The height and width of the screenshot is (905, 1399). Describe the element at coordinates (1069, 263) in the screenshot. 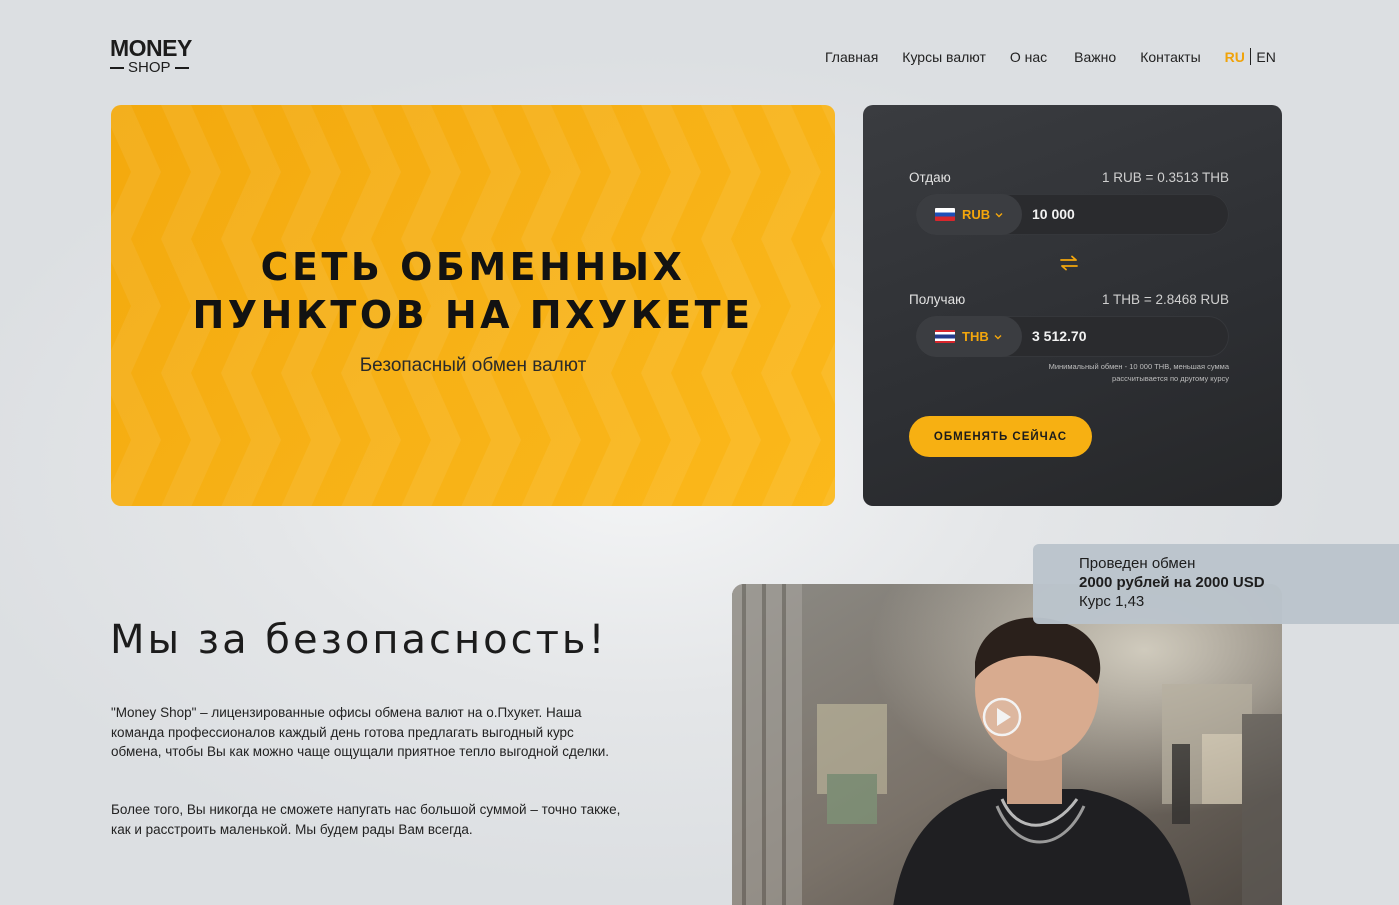

I see `swap-arrows-icon` at that location.